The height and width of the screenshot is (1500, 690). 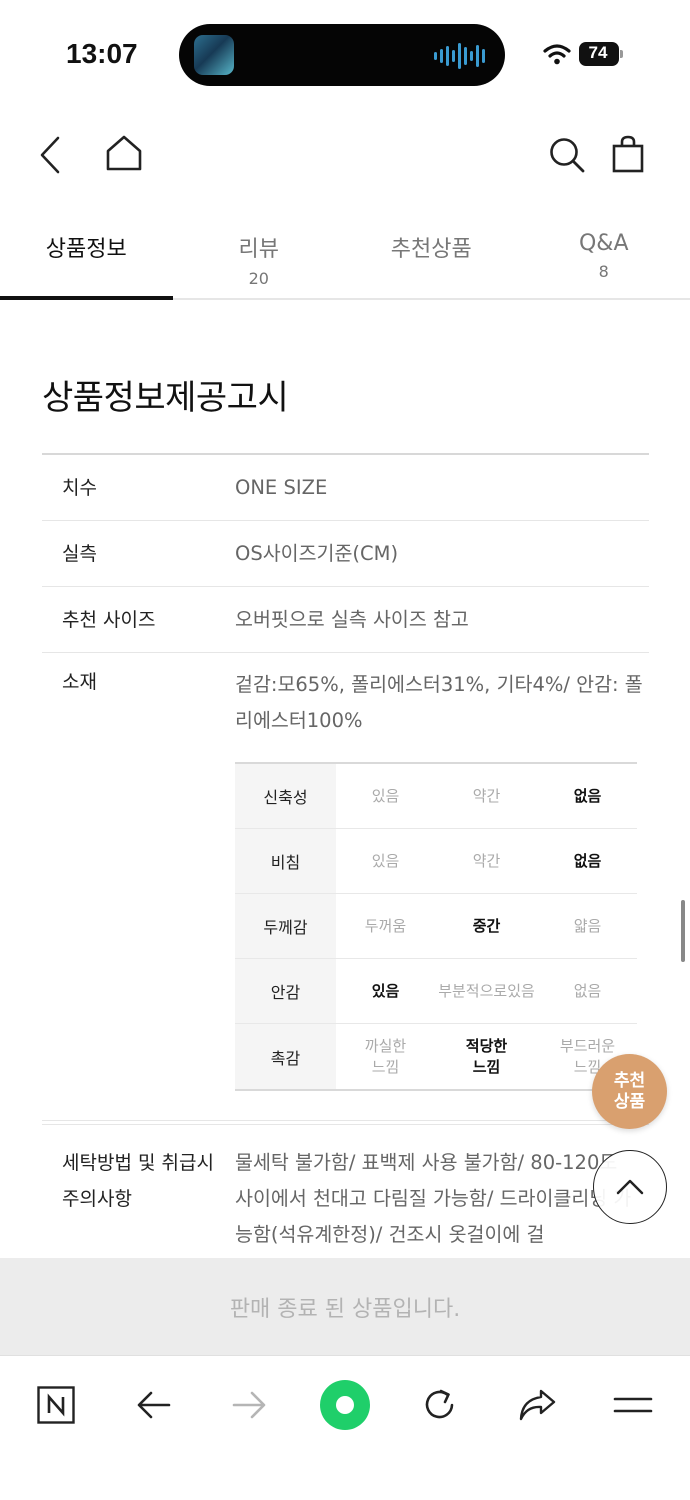 I want to click on scrollbar, so click(x=683, y=931).